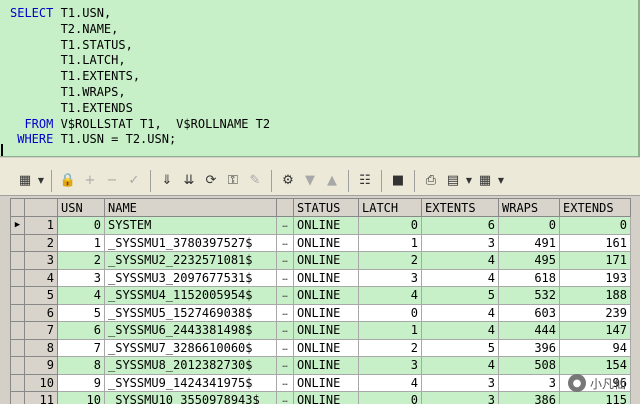 Image resolution: width=640 pixels, height=404 pixels. What do you see at coordinates (529, 207) in the screenshot?
I see `column-header-wraps: WRAPS` at bounding box center [529, 207].